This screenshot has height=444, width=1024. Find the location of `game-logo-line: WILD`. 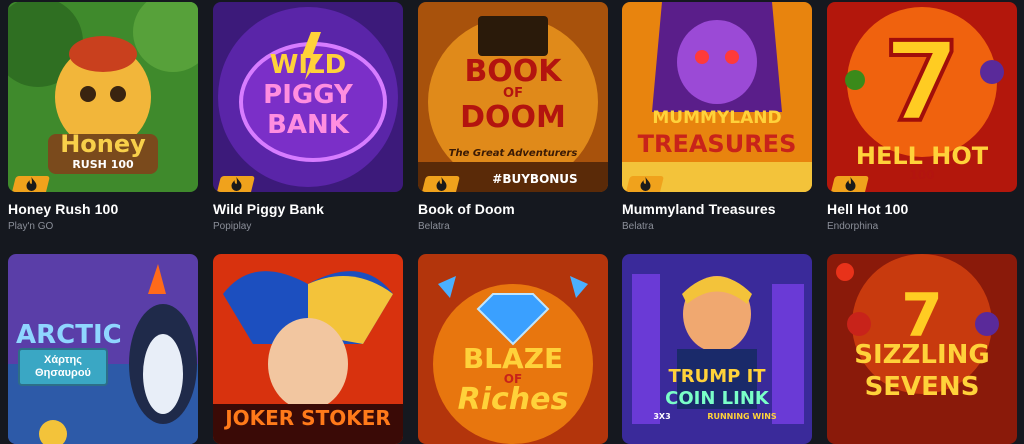

game-logo-line: WILD is located at coordinates (308, 65).